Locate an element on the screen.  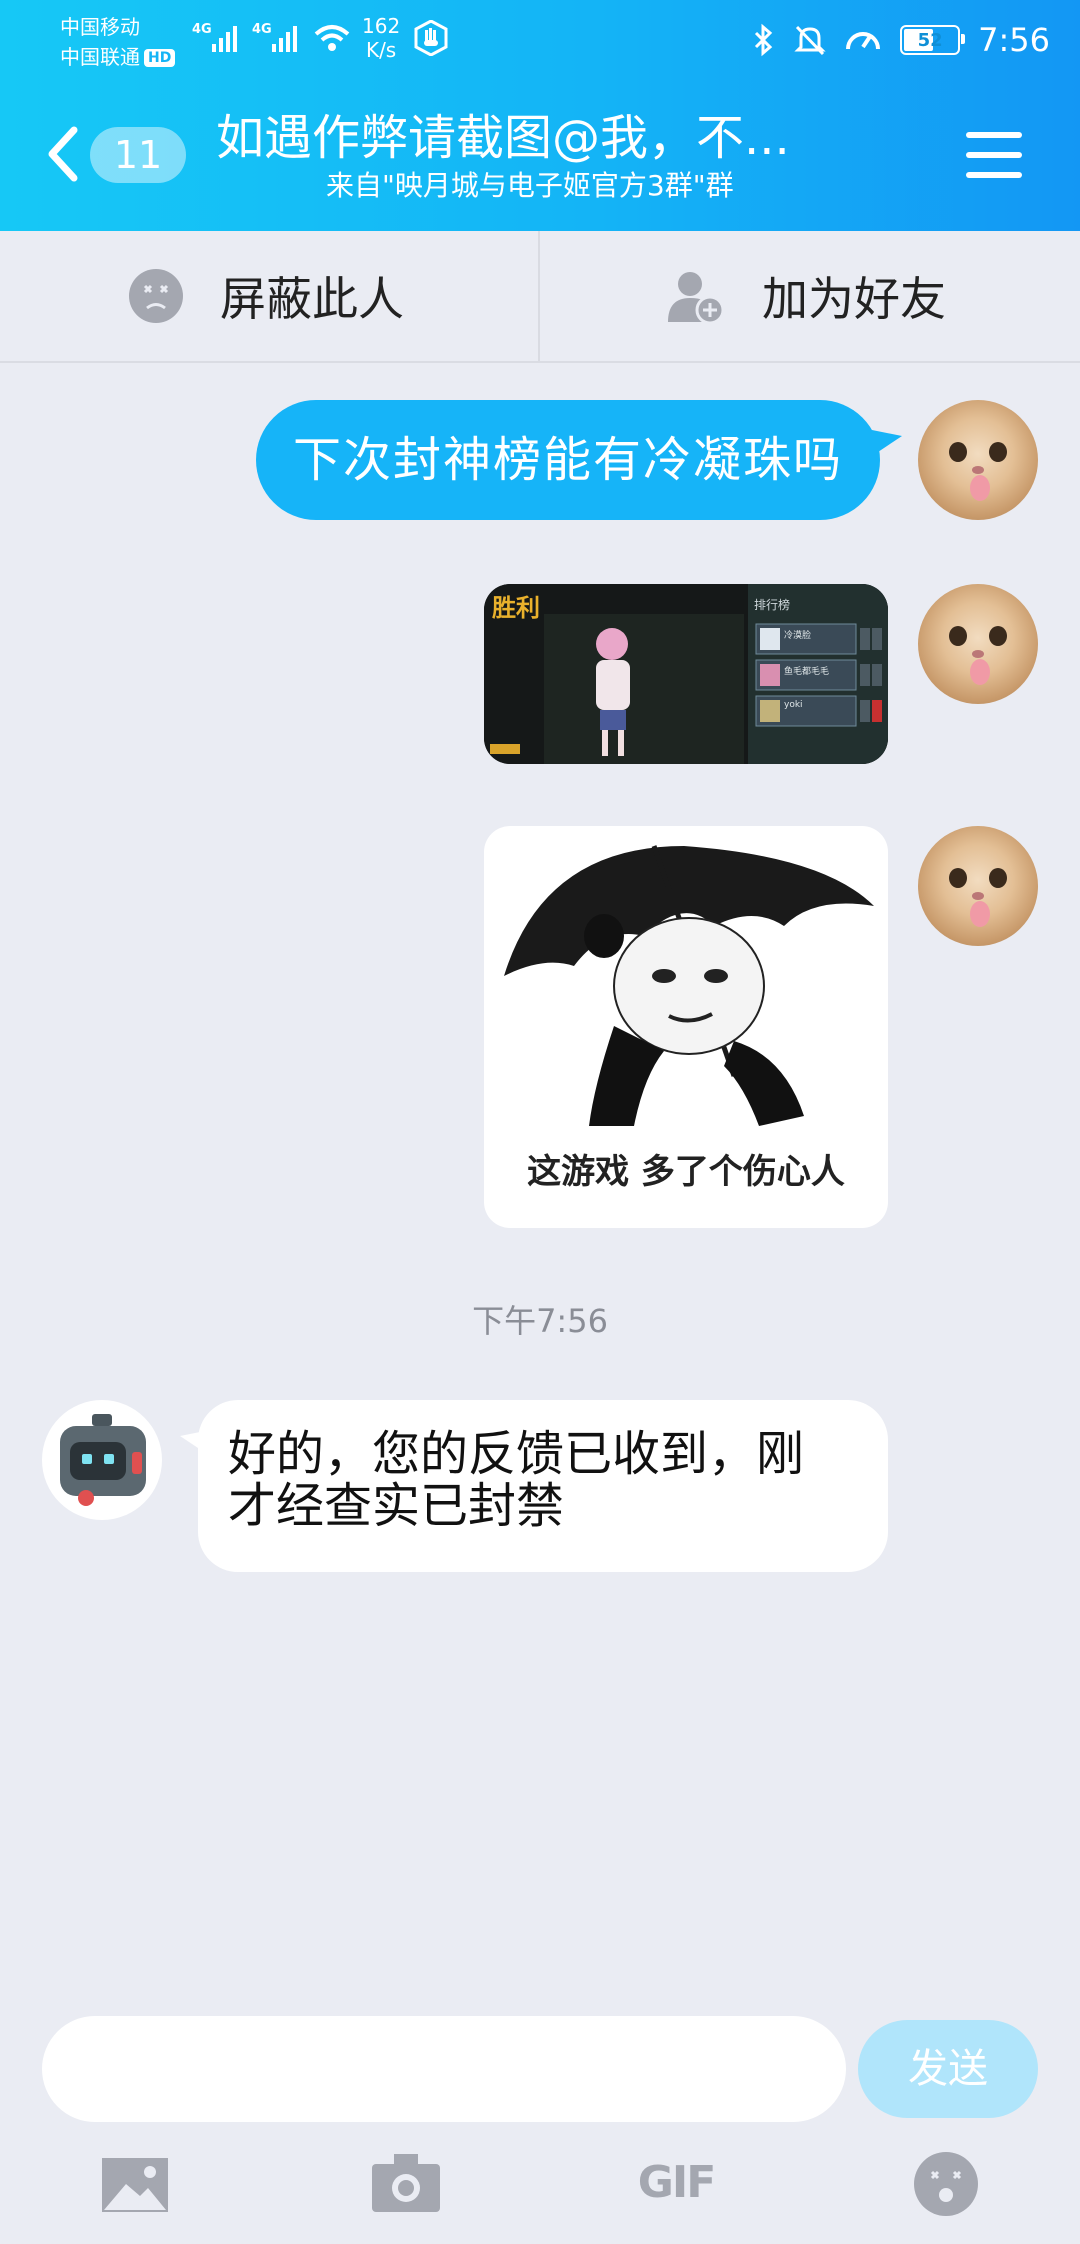
game-screenshot-image: 胜利 排行榜 冷漠脸 鱼毛都毛毛 yoki is located at coordinates (686, 674).